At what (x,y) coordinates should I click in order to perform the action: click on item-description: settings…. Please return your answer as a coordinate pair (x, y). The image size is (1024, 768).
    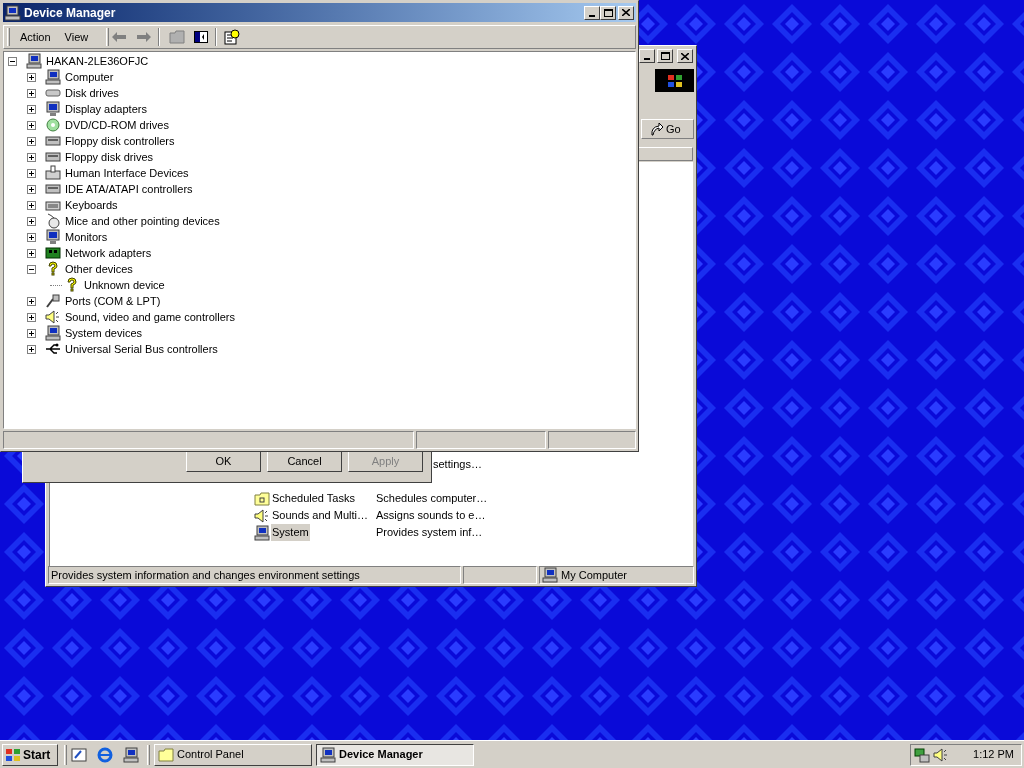
    Looking at the image, I should click on (457, 465).